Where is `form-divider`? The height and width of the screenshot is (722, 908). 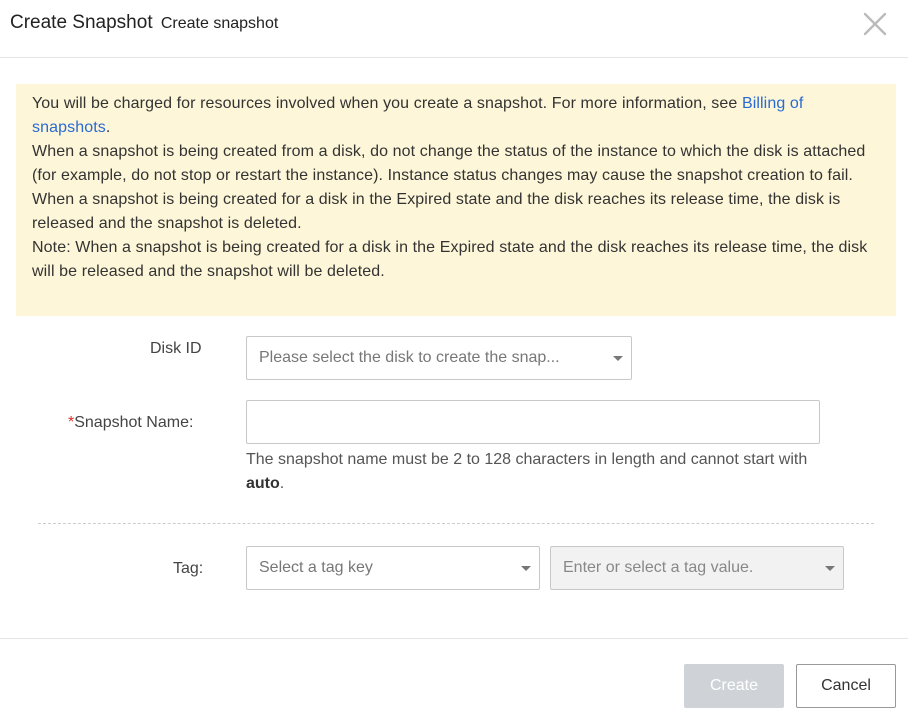
form-divider is located at coordinates (456, 523).